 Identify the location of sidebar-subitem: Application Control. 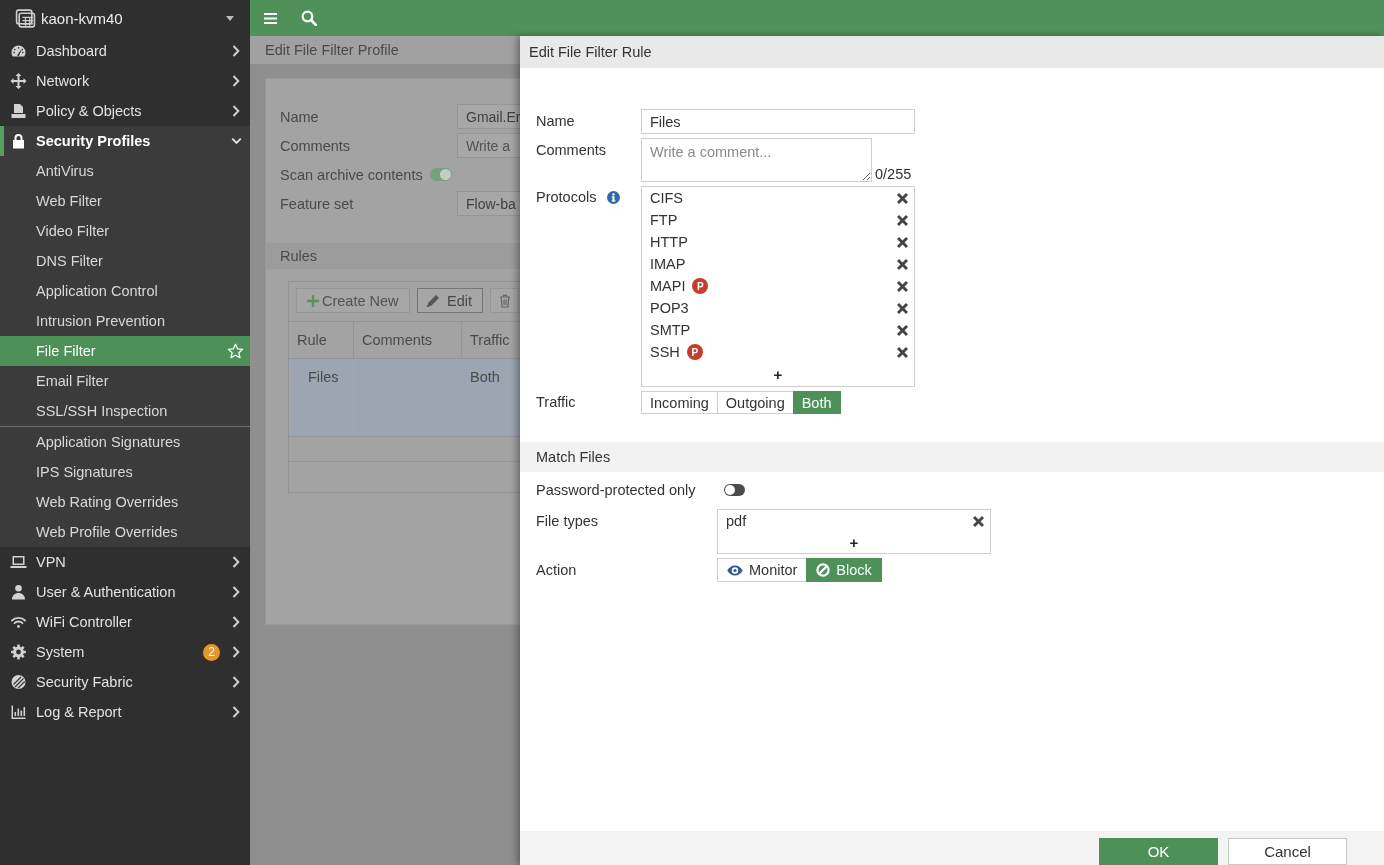
(125, 291).